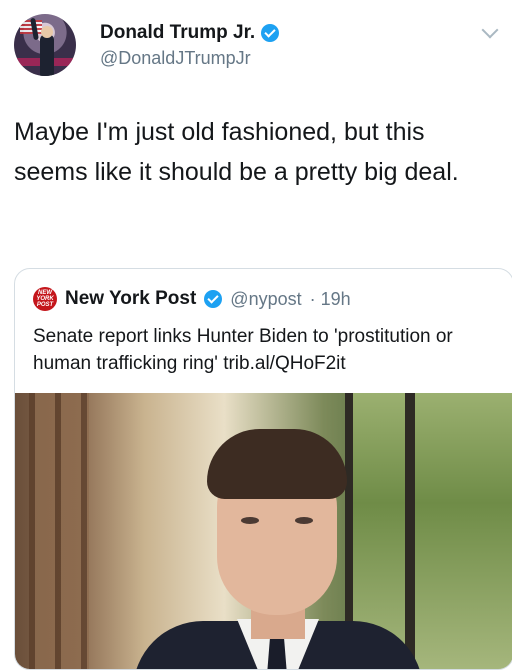 The image size is (512, 670). What do you see at coordinates (130, 299) in the screenshot?
I see `quoted-author-name: New York Post` at bounding box center [130, 299].